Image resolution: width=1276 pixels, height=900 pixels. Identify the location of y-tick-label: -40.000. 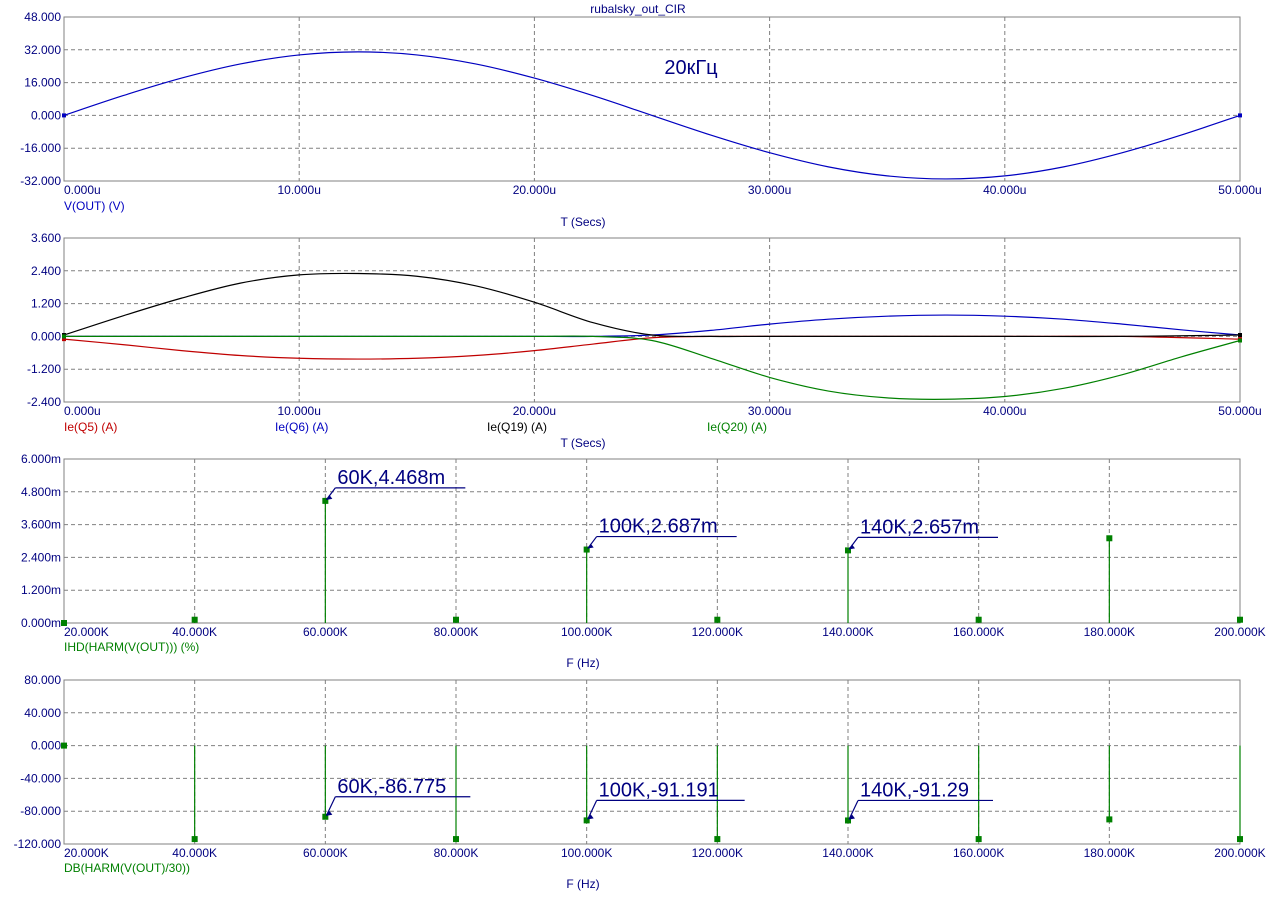
(40, 778).